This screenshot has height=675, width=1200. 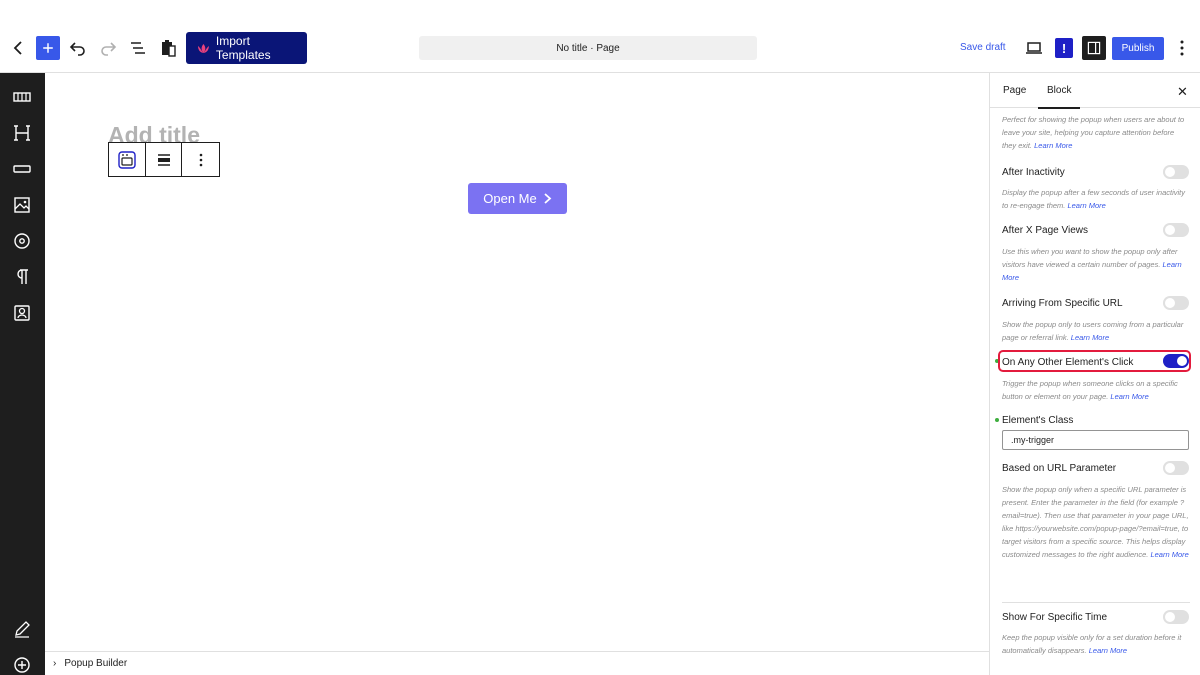 I want to click on popup-block-icon, so click(x=127, y=159).